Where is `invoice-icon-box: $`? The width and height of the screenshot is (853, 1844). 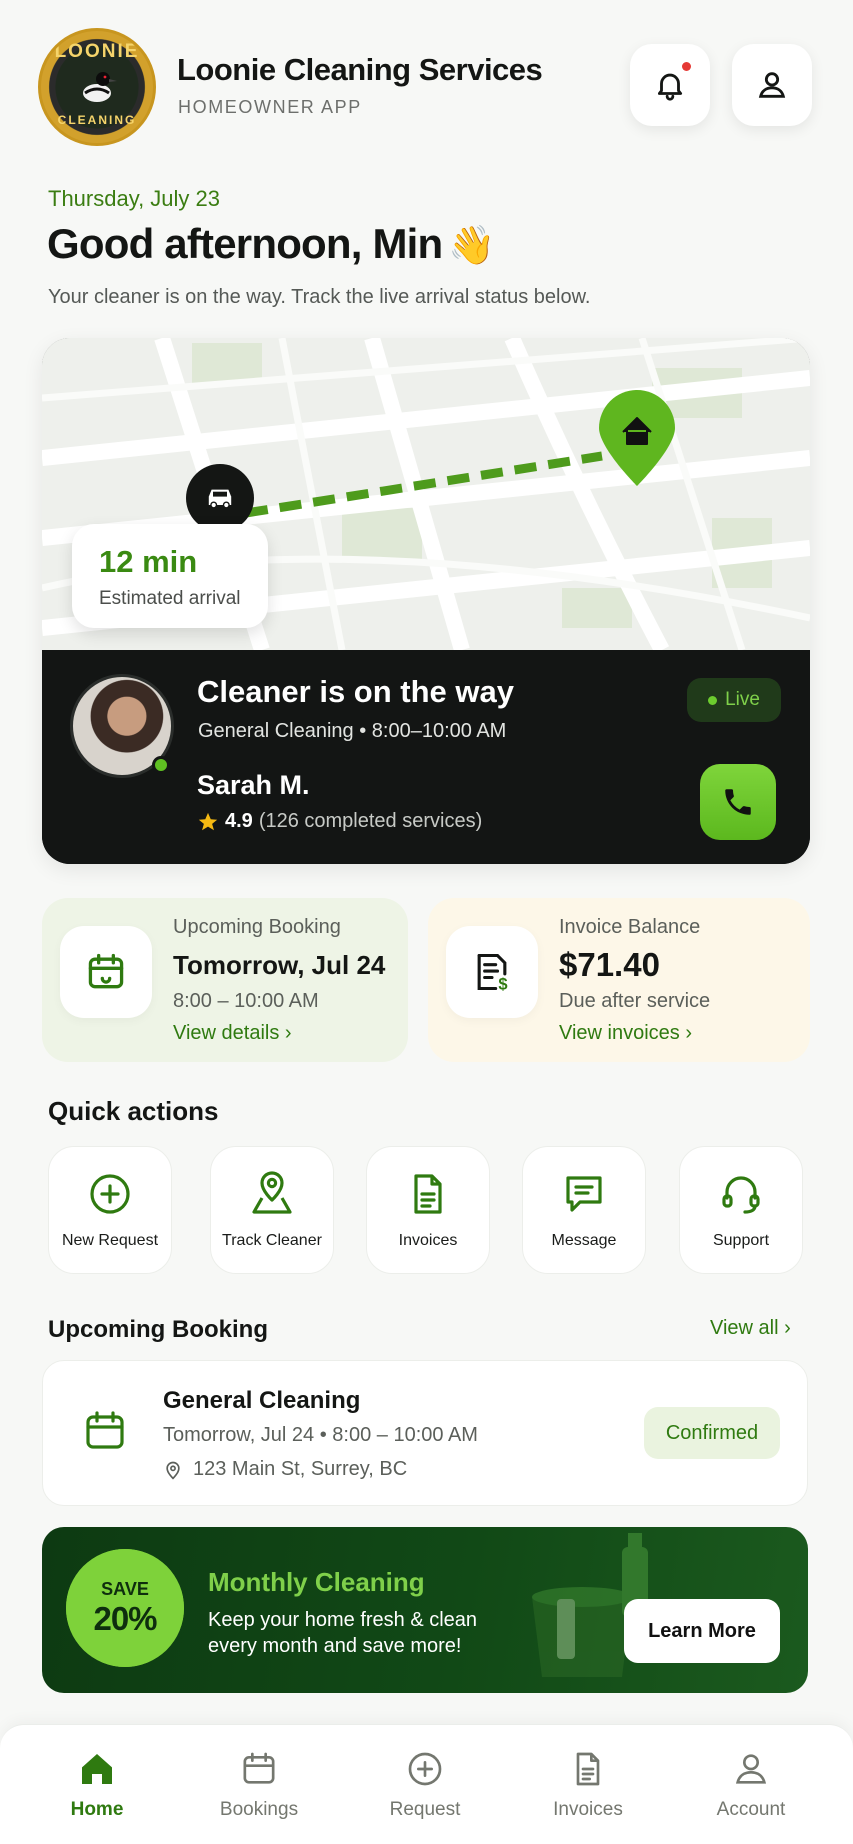 invoice-icon-box: $ is located at coordinates (492, 972).